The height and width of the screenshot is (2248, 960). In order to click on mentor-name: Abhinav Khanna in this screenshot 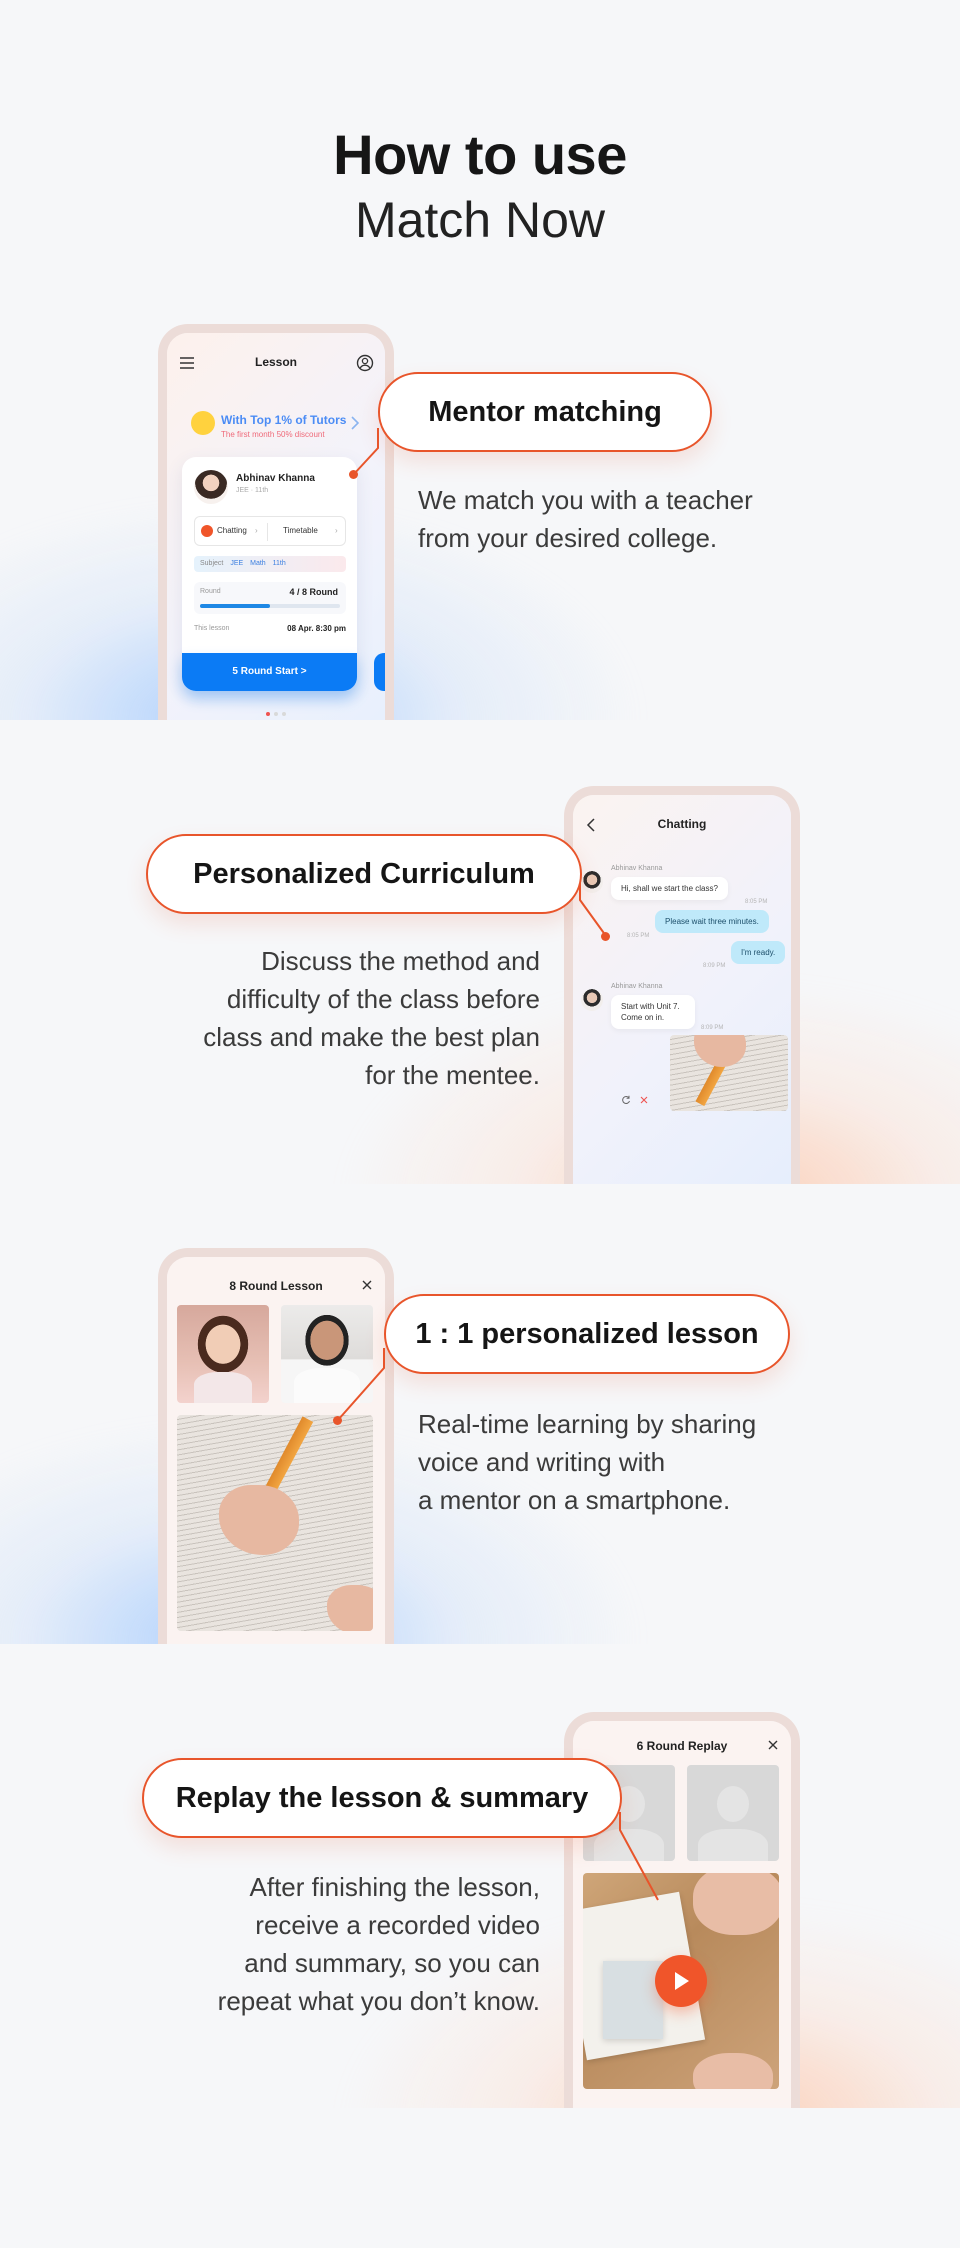, I will do `click(275, 478)`.